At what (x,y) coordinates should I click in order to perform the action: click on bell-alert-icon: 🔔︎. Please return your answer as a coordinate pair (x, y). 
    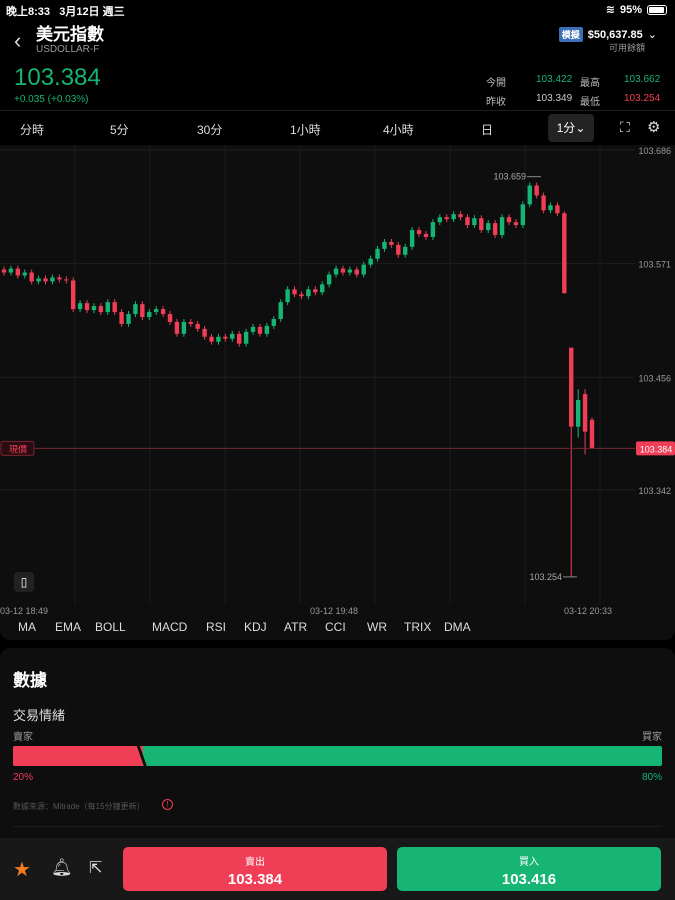
    Looking at the image, I should click on (62, 868).